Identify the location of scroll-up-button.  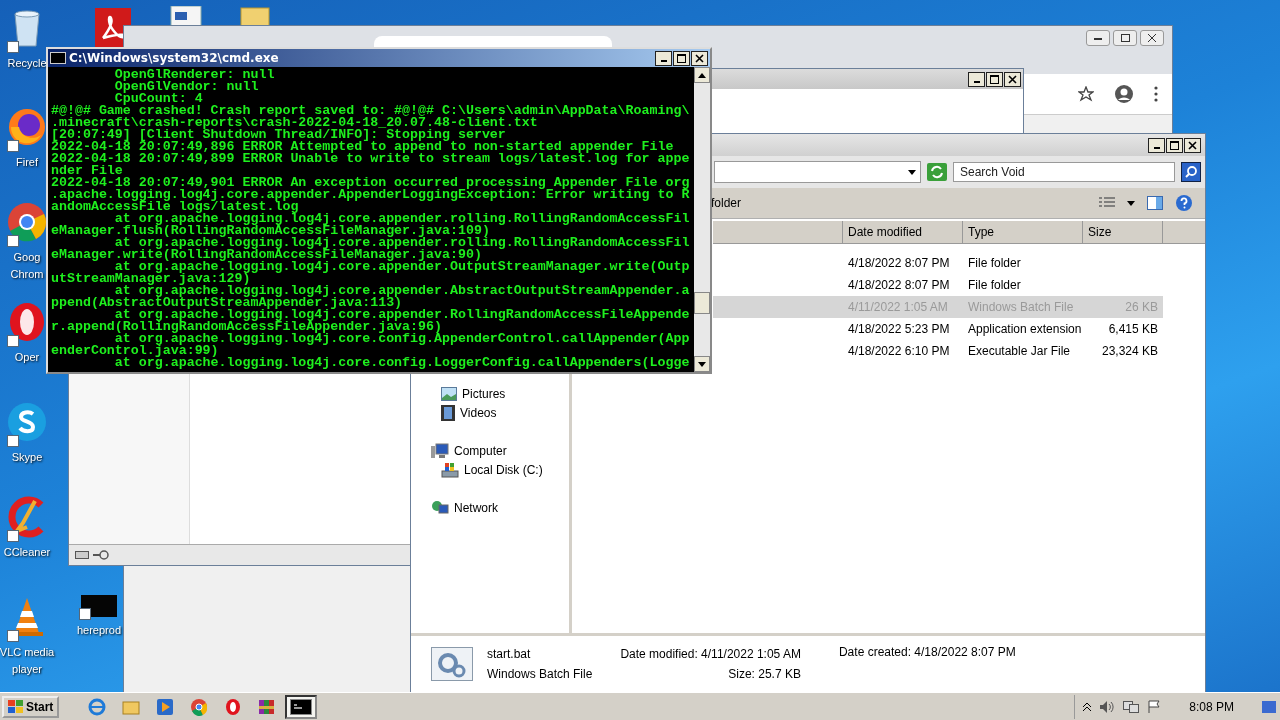
(702, 75).